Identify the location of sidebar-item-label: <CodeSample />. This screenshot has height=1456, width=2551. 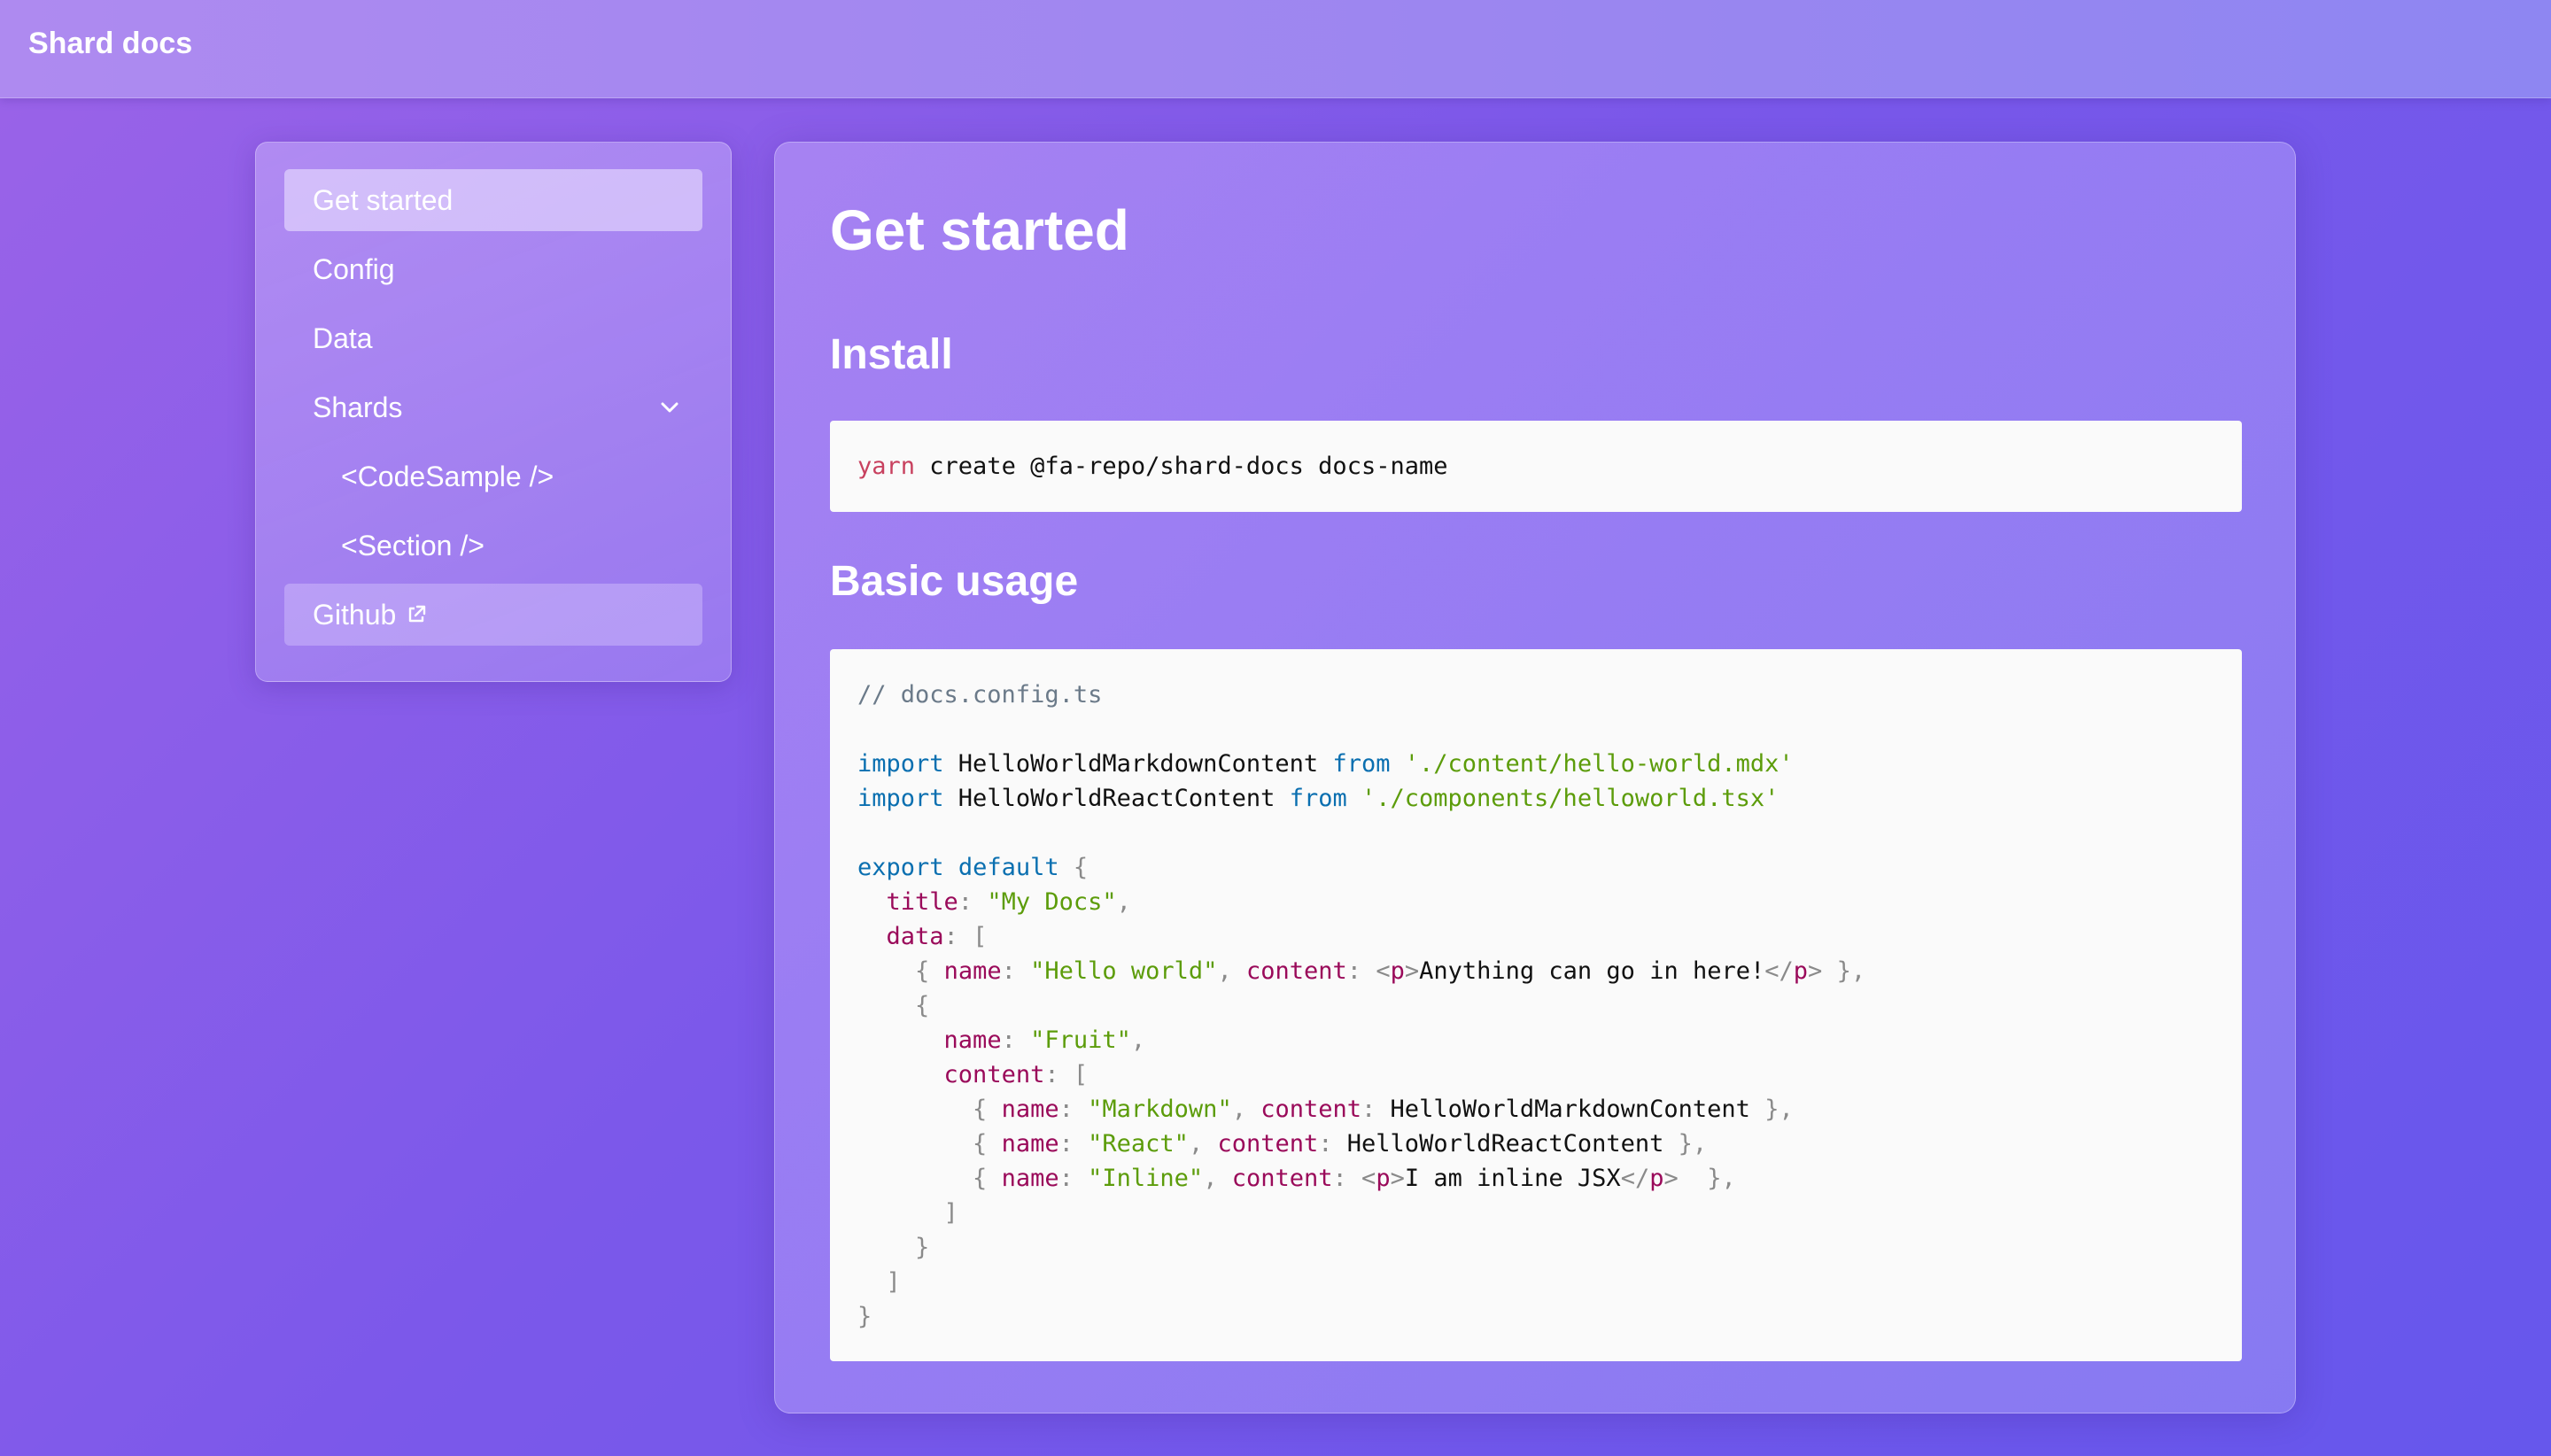
(448, 476).